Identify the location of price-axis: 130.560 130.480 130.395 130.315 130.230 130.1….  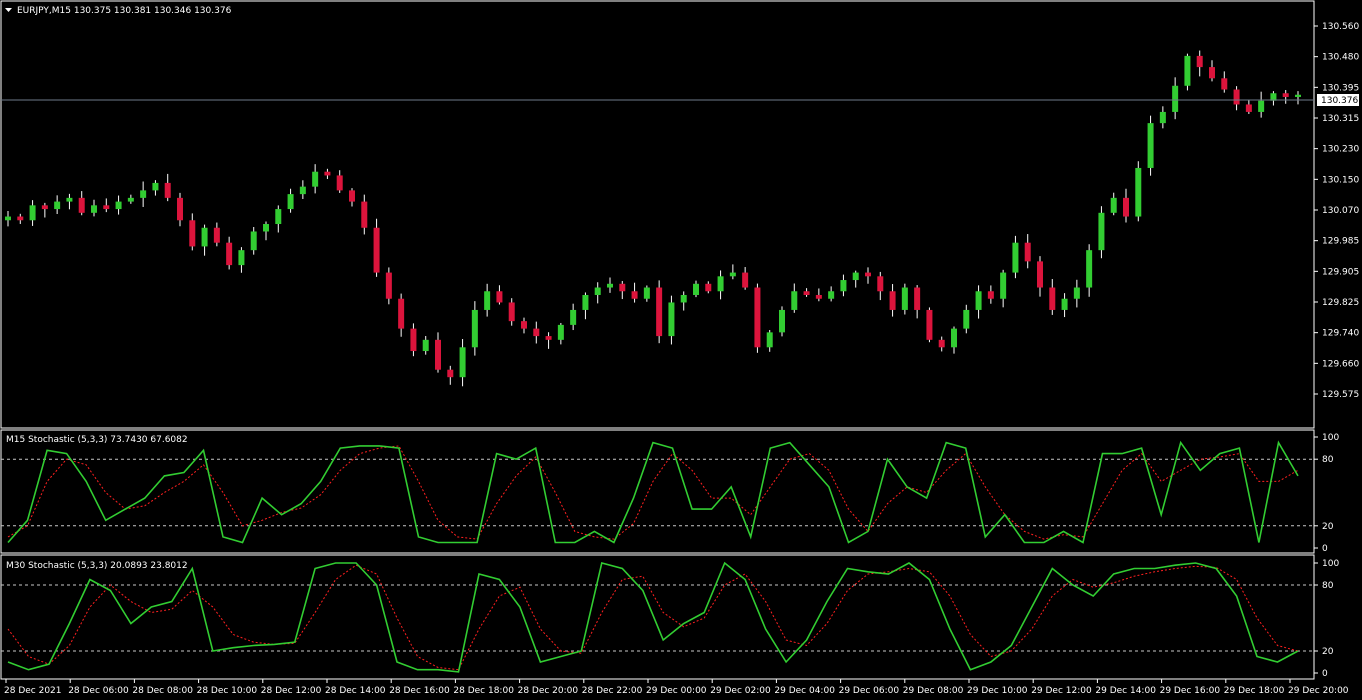
(1336, 211).